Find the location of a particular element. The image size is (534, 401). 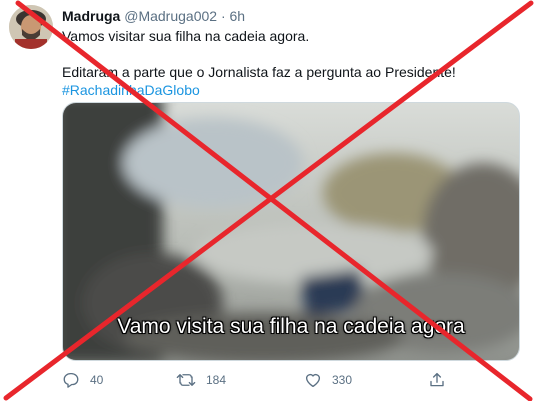

user-name: Madruga is located at coordinates (91, 16).